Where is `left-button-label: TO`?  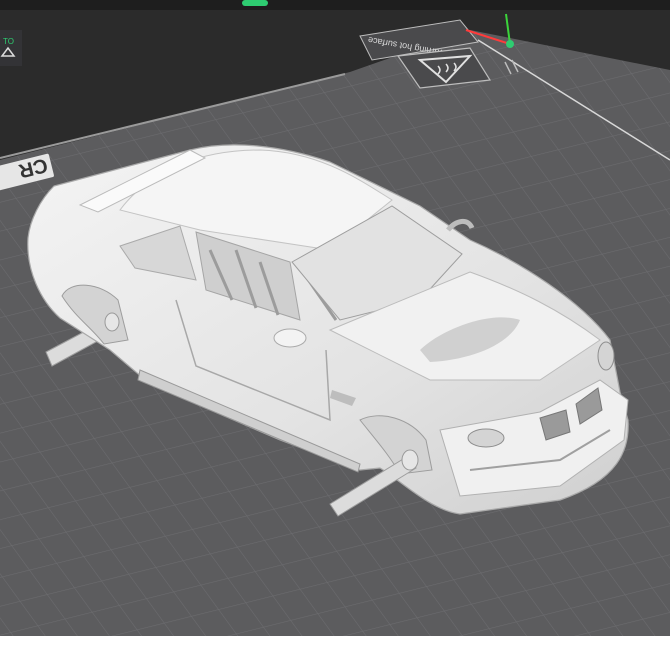 left-button-label: TO is located at coordinates (8, 41).